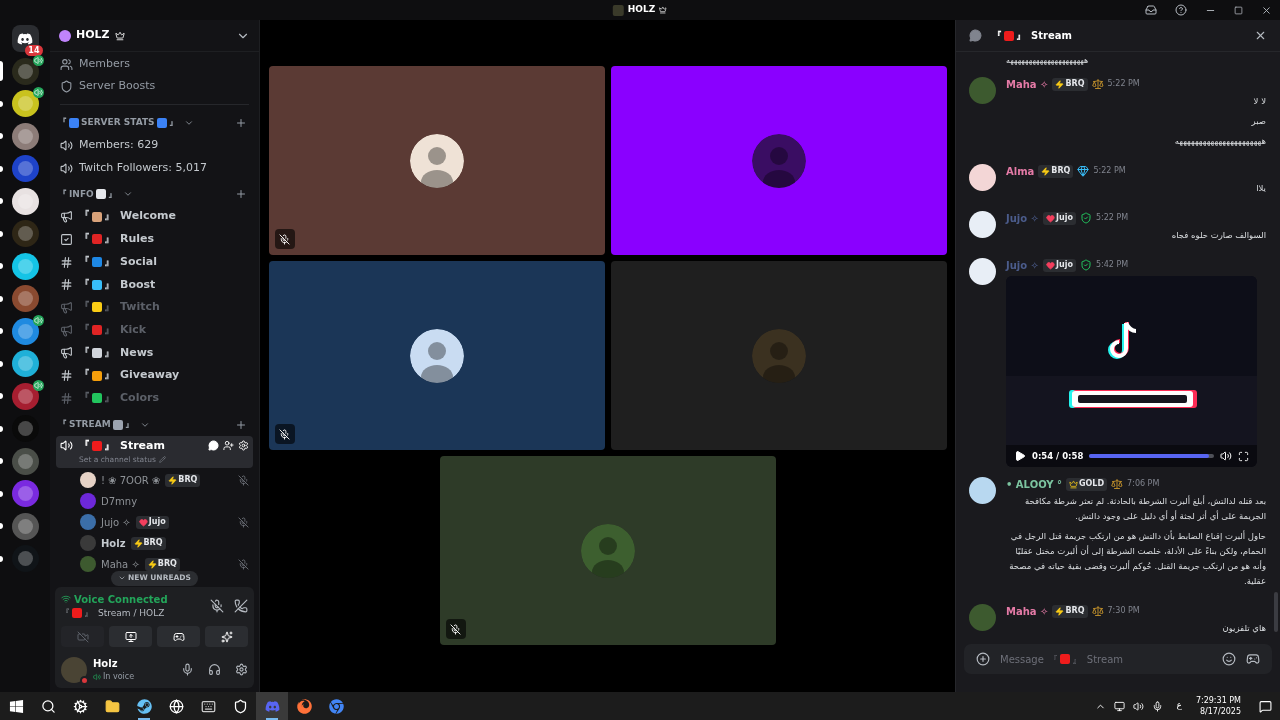 This screenshot has height=720, width=1280. What do you see at coordinates (1243, 456) in the screenshot?
I see `fullscreen-icon` at bounding box center [1243, 456].